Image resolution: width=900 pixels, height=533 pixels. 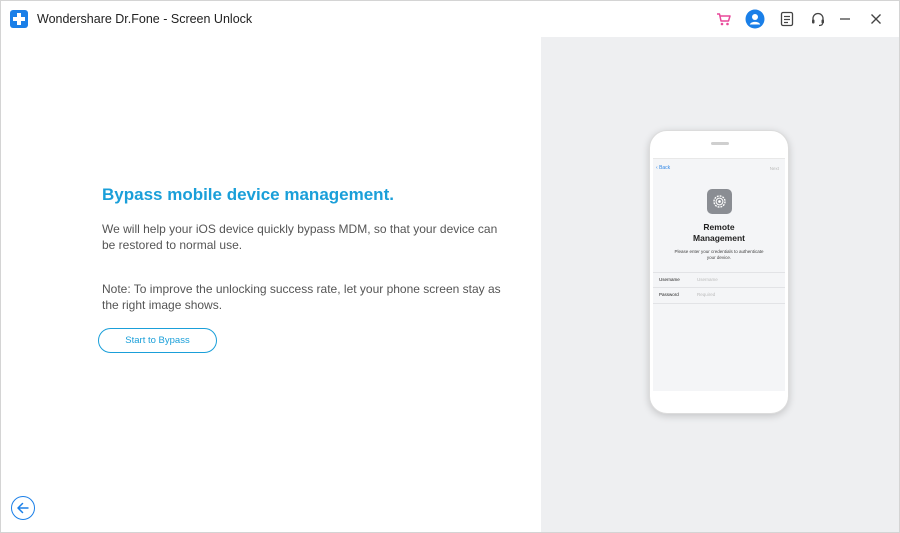 What do you see at coordinates (724, 19) in the screenshot?
I see `cart-icon` at bounding box center [724, 19].